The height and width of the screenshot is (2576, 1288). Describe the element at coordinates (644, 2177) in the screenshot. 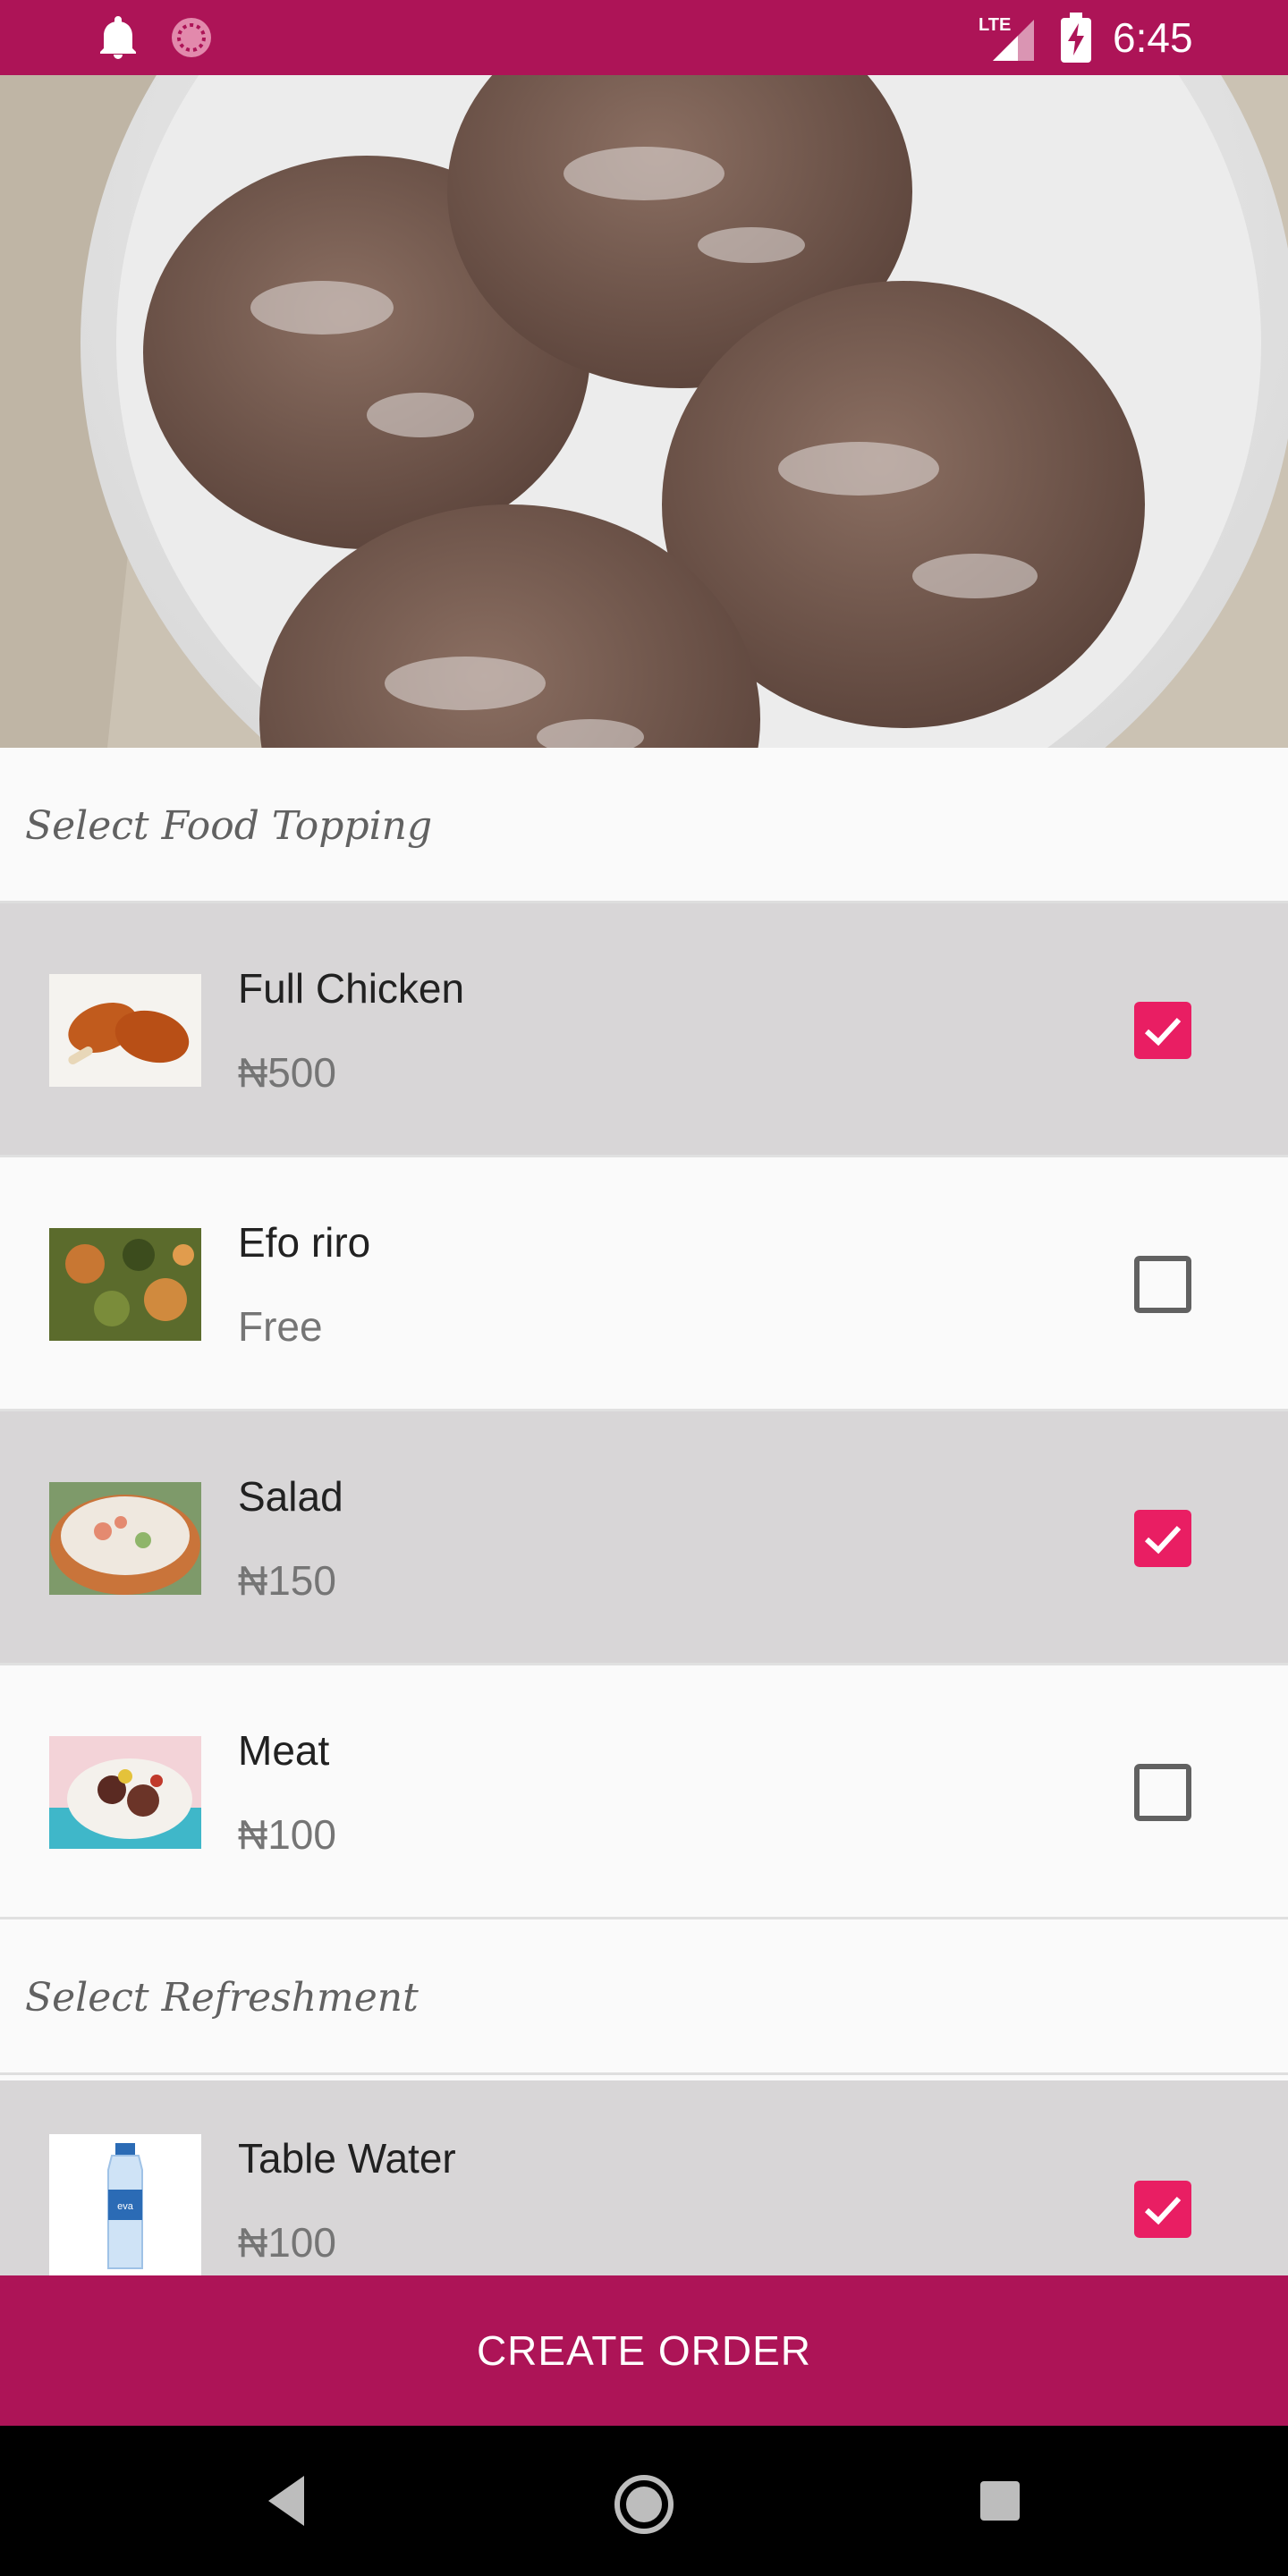

I see `refreshment-row-table-water: eva Table Water ₦100` at that location.